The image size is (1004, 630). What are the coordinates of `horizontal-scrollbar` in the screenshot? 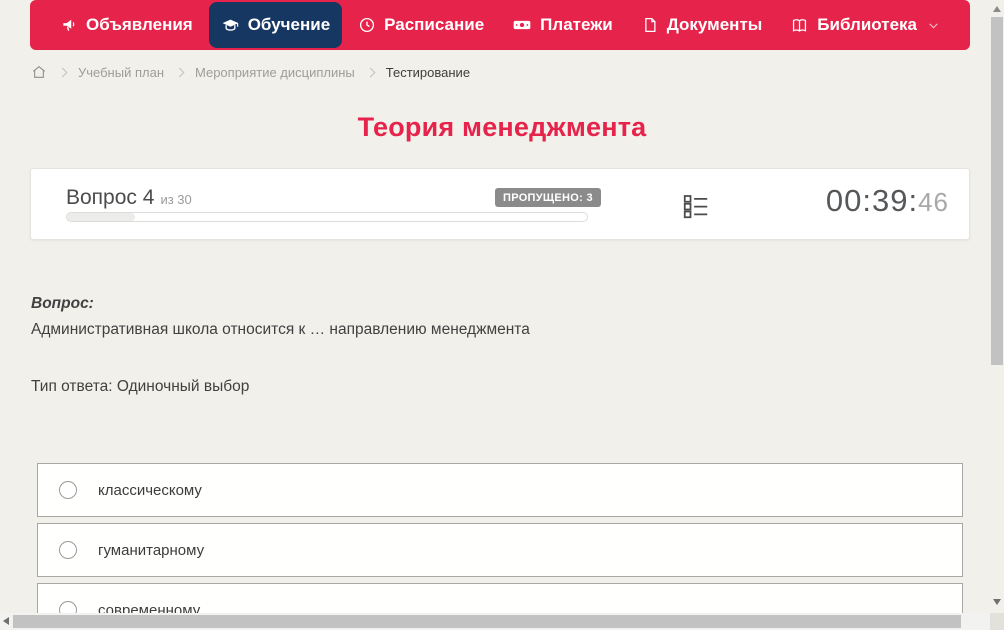 It's located at (502, 621).